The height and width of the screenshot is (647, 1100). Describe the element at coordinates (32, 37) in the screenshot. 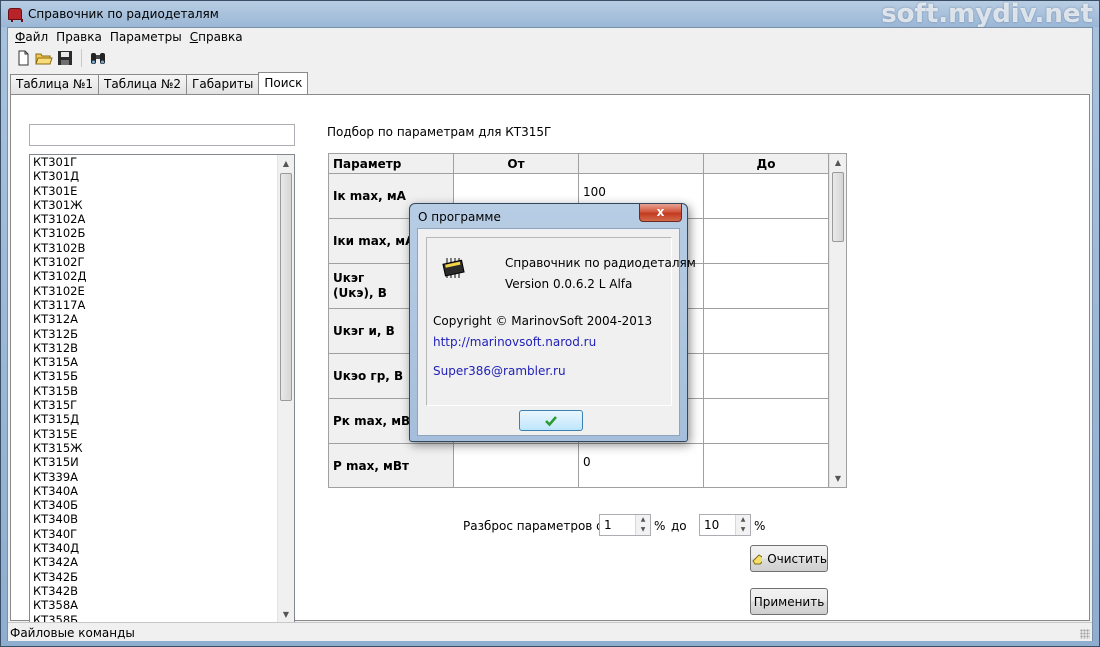

I see `menu-file: Файл` at that location.